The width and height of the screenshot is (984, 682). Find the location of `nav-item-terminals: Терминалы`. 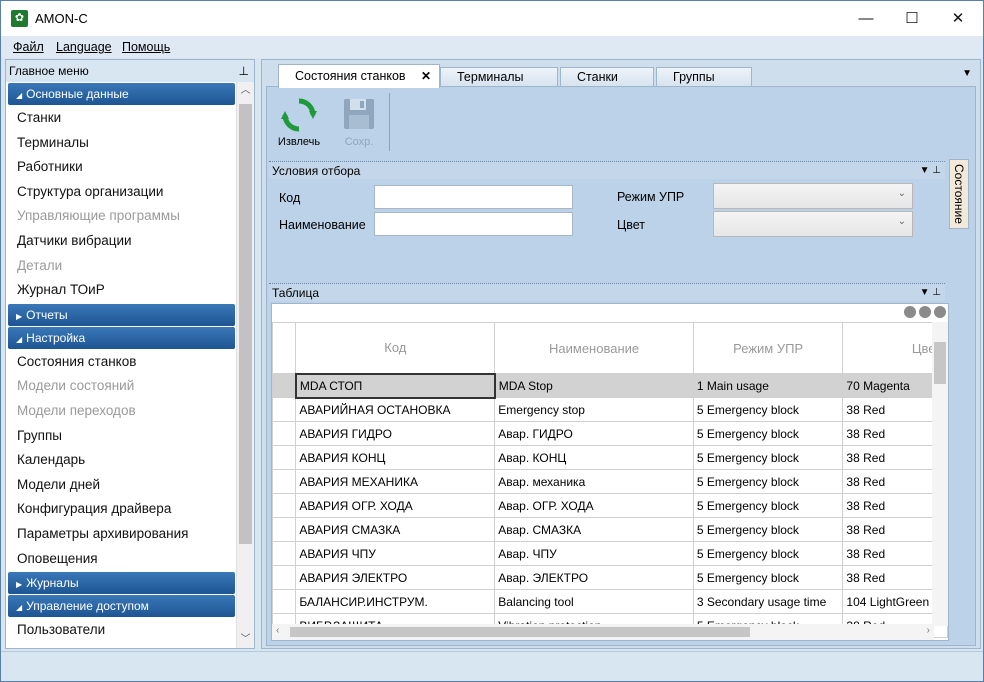

nav-item-terminals: Терминалы is located at coordinates (121, 143).